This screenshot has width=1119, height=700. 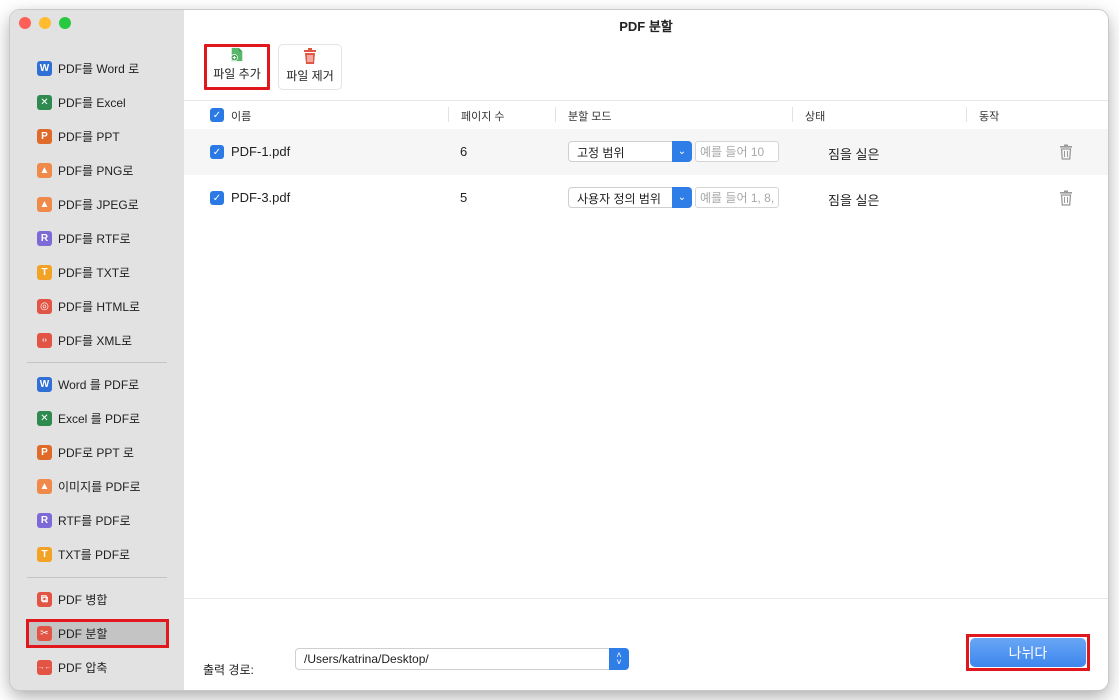 What do you see at coordinates (44, 68) in the screenshot?
I see `word-icon: W` at bounding box center [44, 68].